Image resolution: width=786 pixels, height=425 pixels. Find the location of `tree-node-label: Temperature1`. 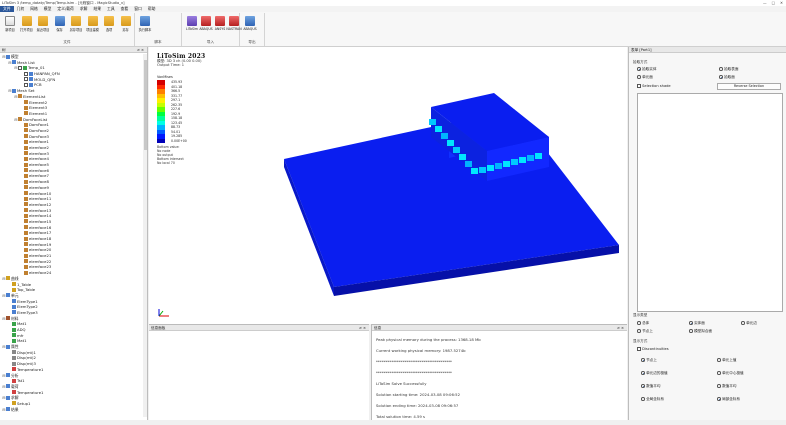

tree-node-label: Temperature1 is located at coordinates (30, 369).